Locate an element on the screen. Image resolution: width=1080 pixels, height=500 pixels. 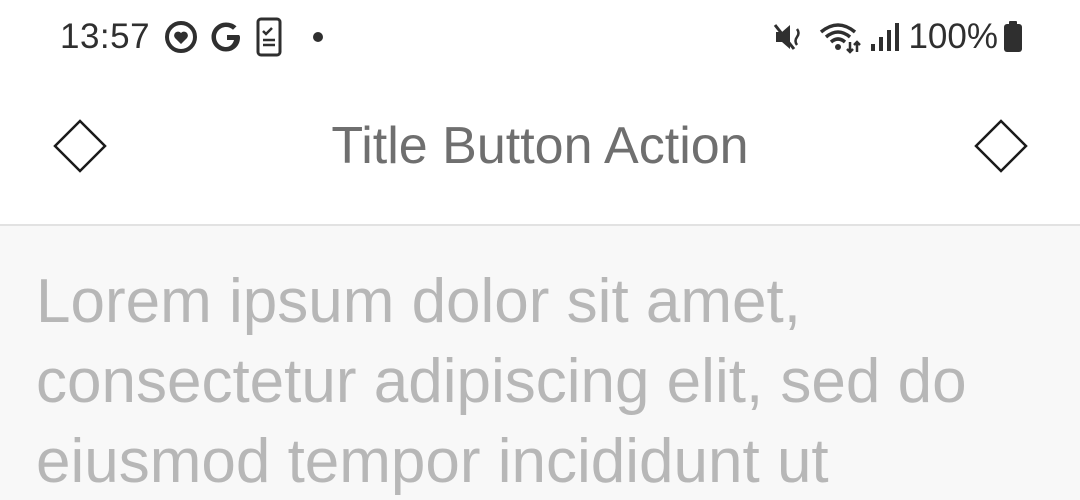
page-title: Title Button Action is located at coordinates (540, 146).